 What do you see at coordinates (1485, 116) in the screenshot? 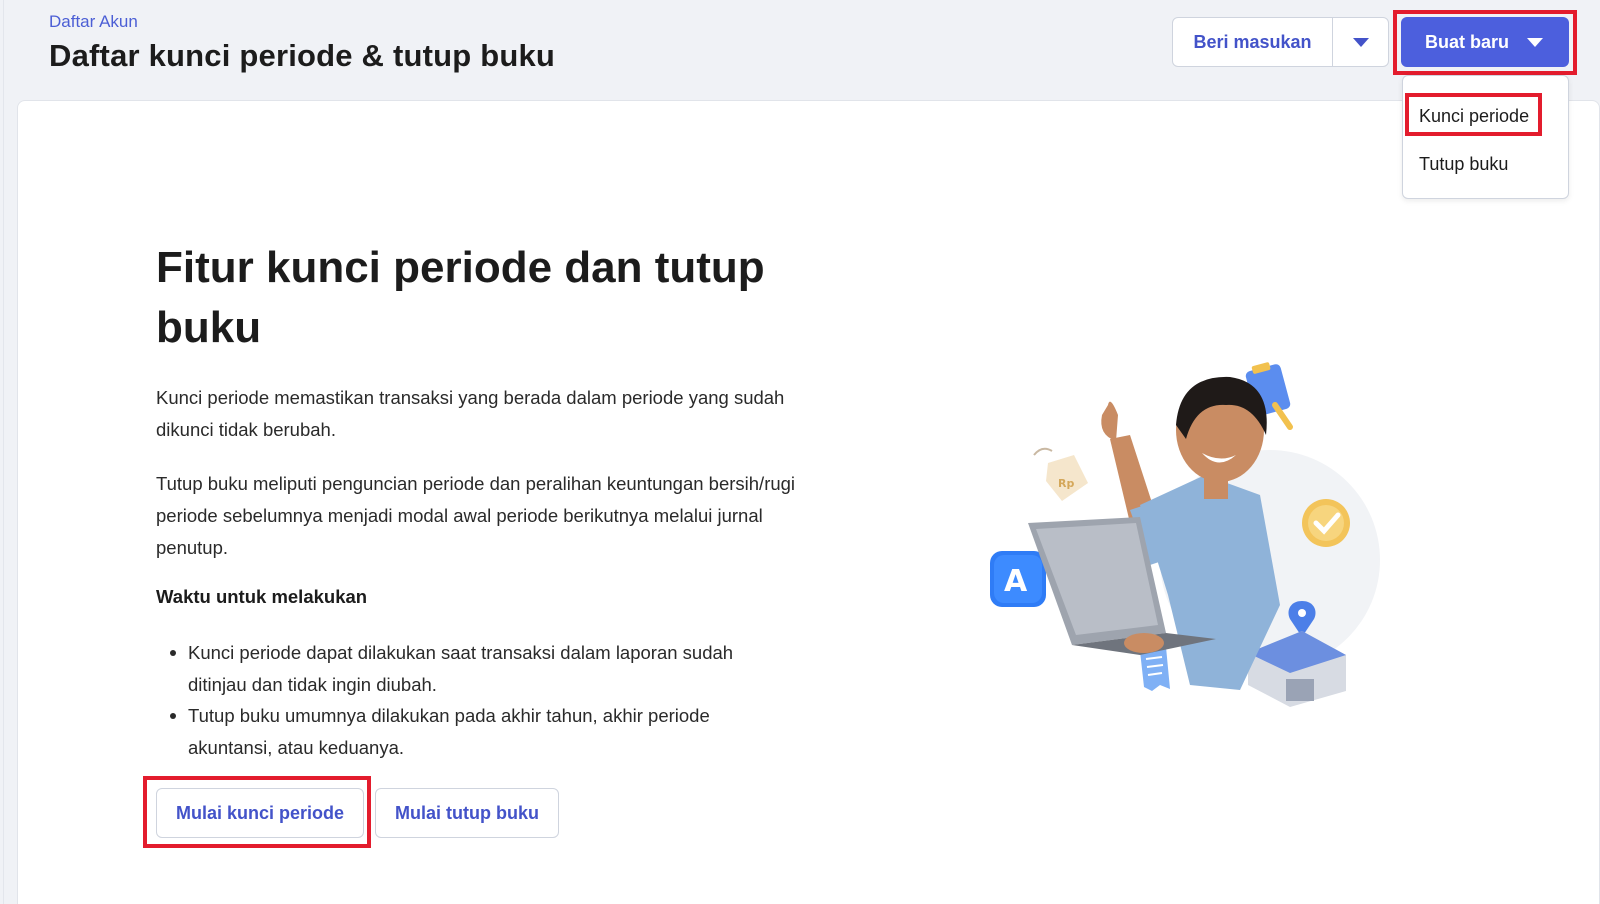
I see `menu-item-kunci-periode: Kunci periode` at bounding box center [1485, 116].